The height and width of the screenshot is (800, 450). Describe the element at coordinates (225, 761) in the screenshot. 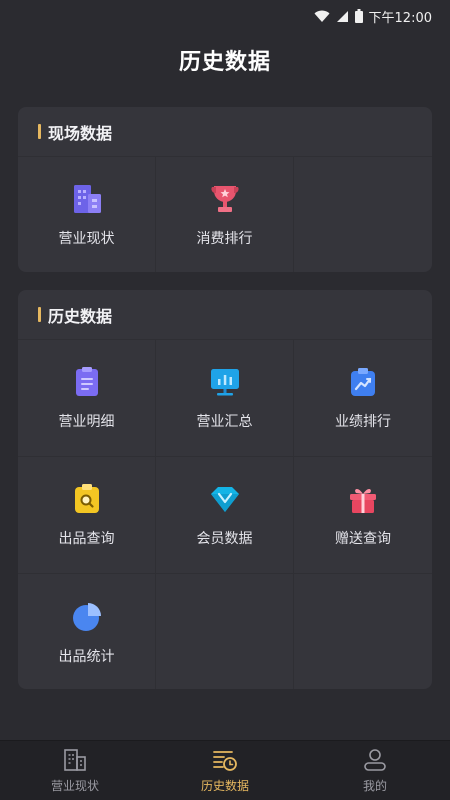

I see `history-list-icon` at that location.